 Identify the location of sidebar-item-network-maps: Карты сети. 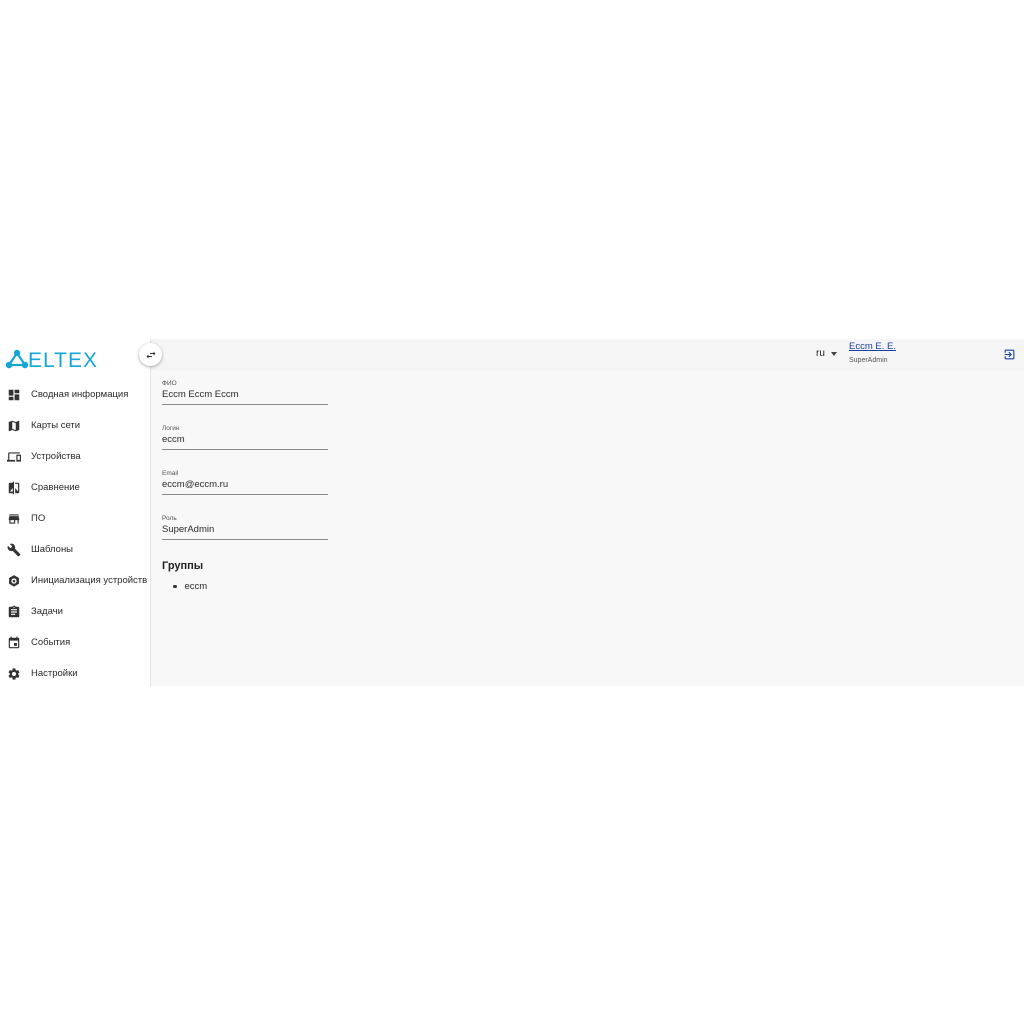
(75, 425).